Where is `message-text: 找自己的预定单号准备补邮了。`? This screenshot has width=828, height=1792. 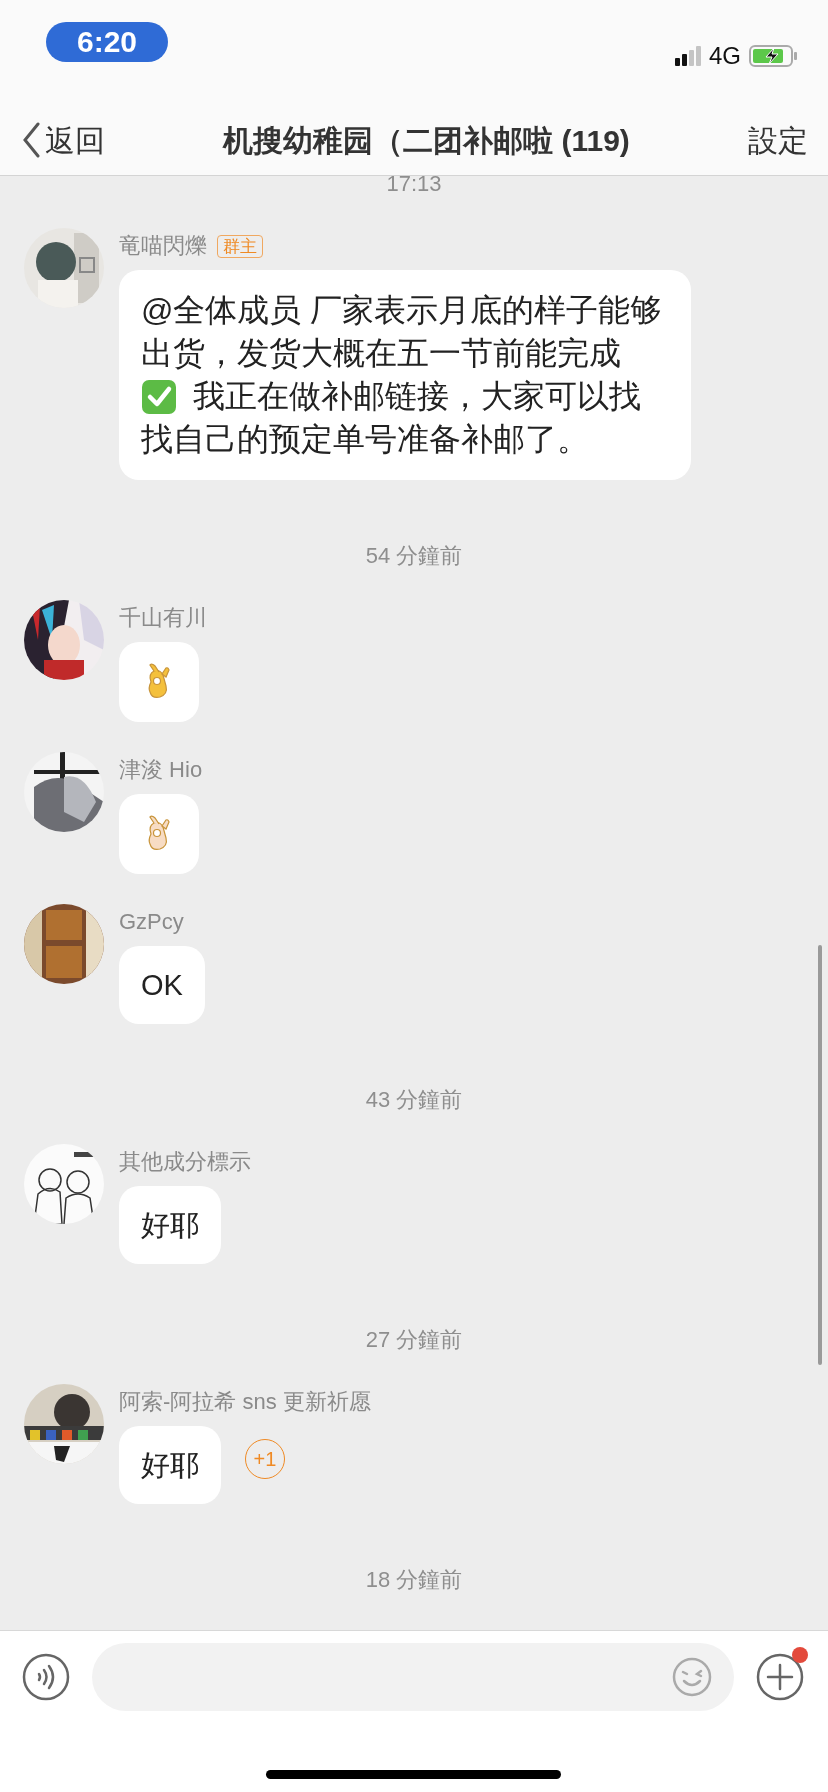
message-text: 找自己的预定单号准备补邮了。 is located at coordinates (365, 439).